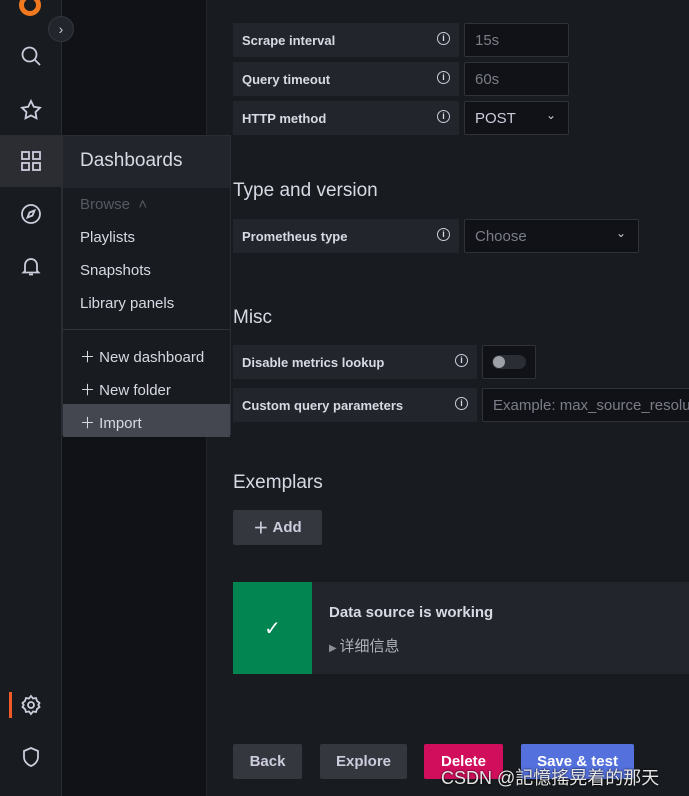 Image resolution: width=689 pixels, height=796 pixels. I want to click on prometheus-type-label: Prometheus type i, so click(346, 236).